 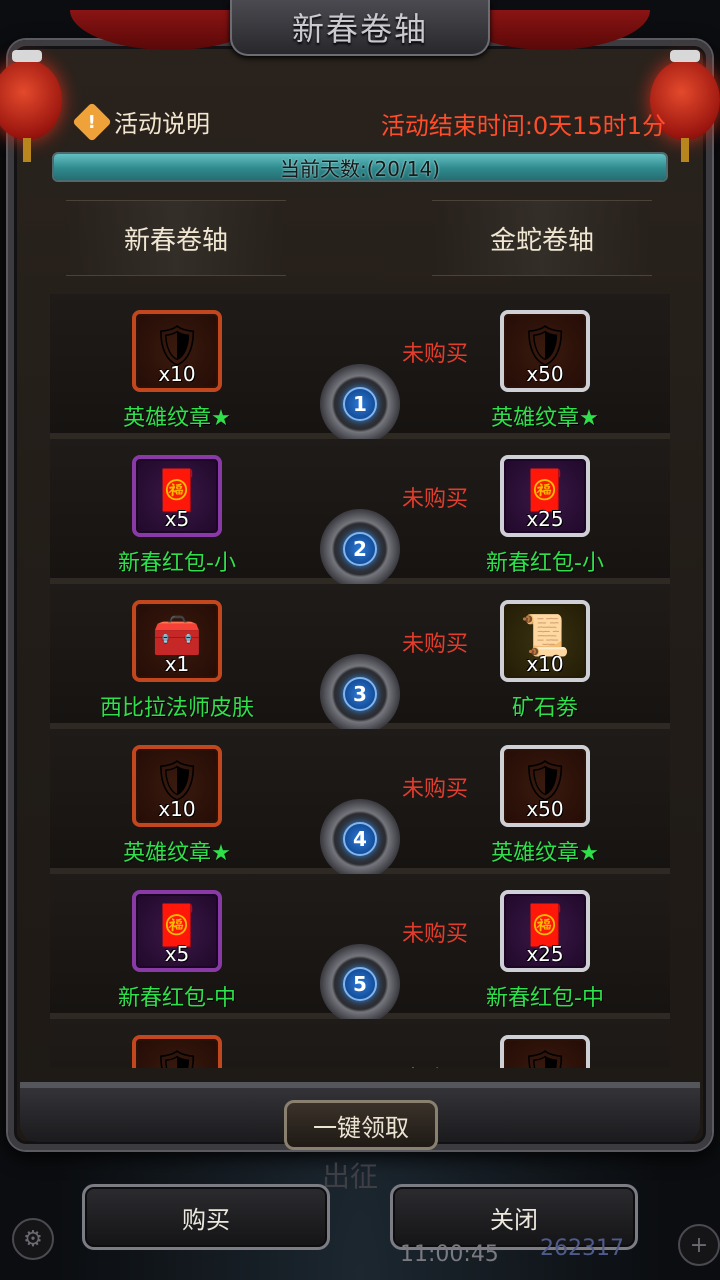 What do you see at coordinates (545, 998) in the screenshot?
I see `right-reward-name: 新春红包-中` at bounding box center [545, 998].